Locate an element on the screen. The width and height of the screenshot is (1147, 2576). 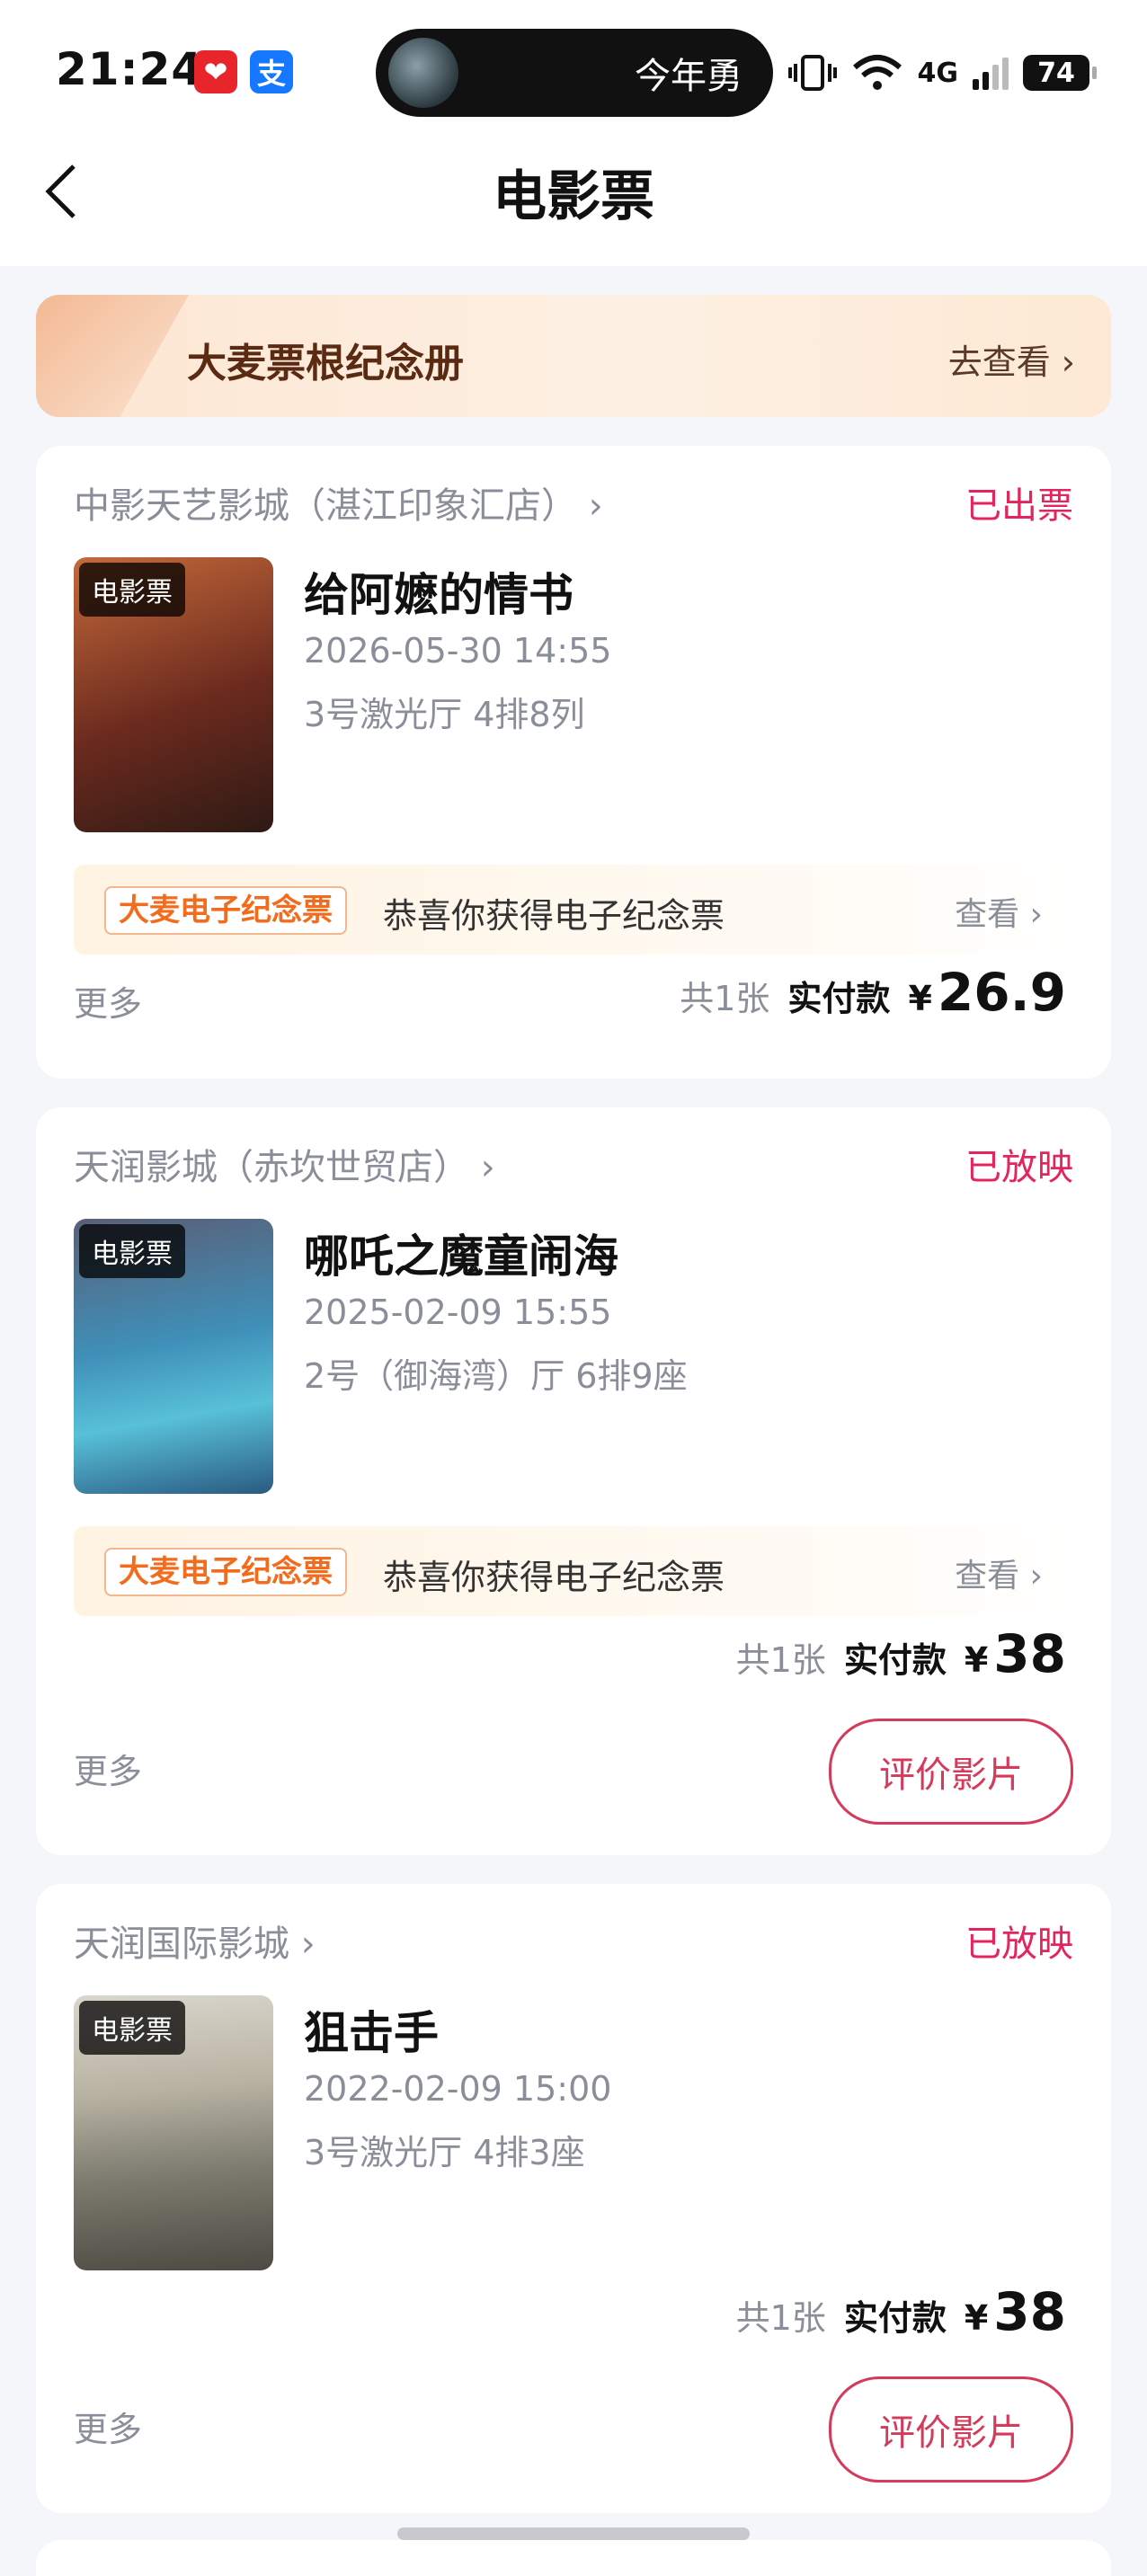
paid-amount: 26.9 is located at coordinates (1001, 992).